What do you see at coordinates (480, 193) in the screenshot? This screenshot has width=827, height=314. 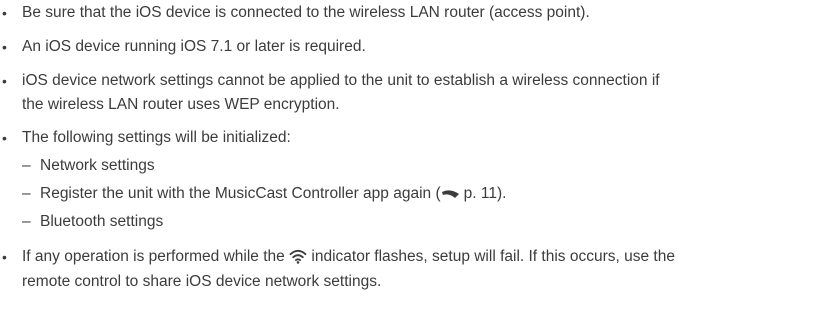 I see `page-reference-link: p. 11` at bounding box center [480, 193].